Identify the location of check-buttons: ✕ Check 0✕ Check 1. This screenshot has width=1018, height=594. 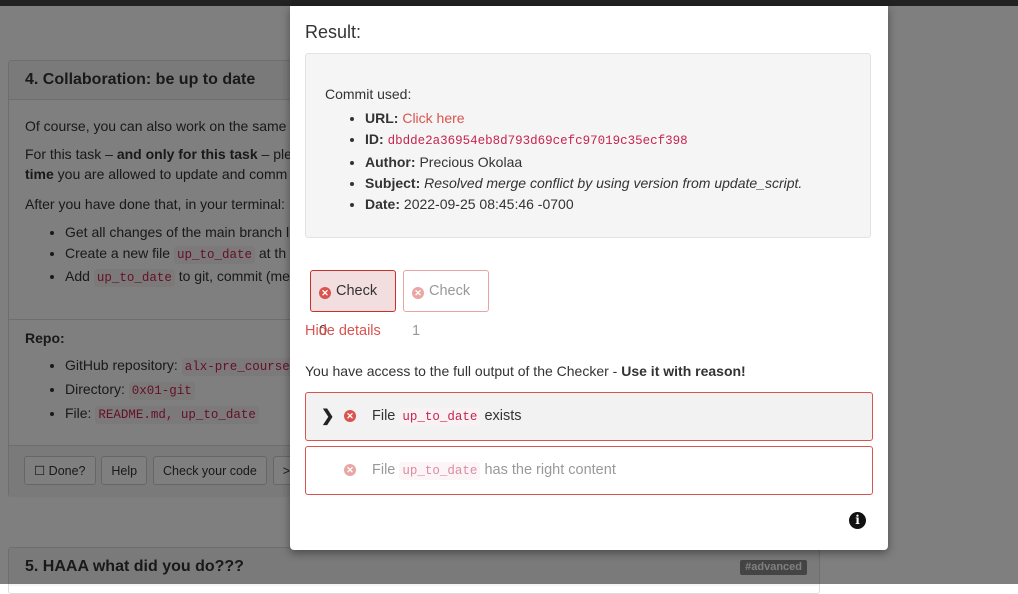
(403, 304).